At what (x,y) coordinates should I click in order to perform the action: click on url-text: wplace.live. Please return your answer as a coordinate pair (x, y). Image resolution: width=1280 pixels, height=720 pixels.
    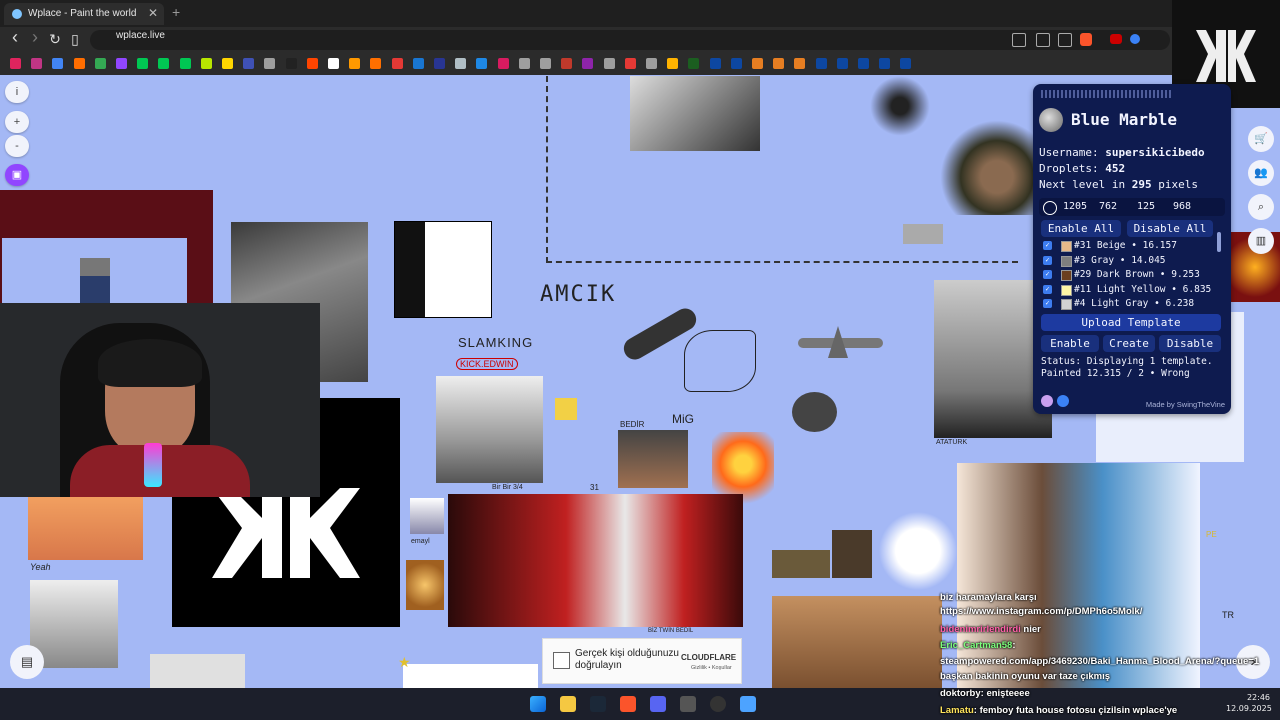
    Looking at the image, I should click on (140, 35).